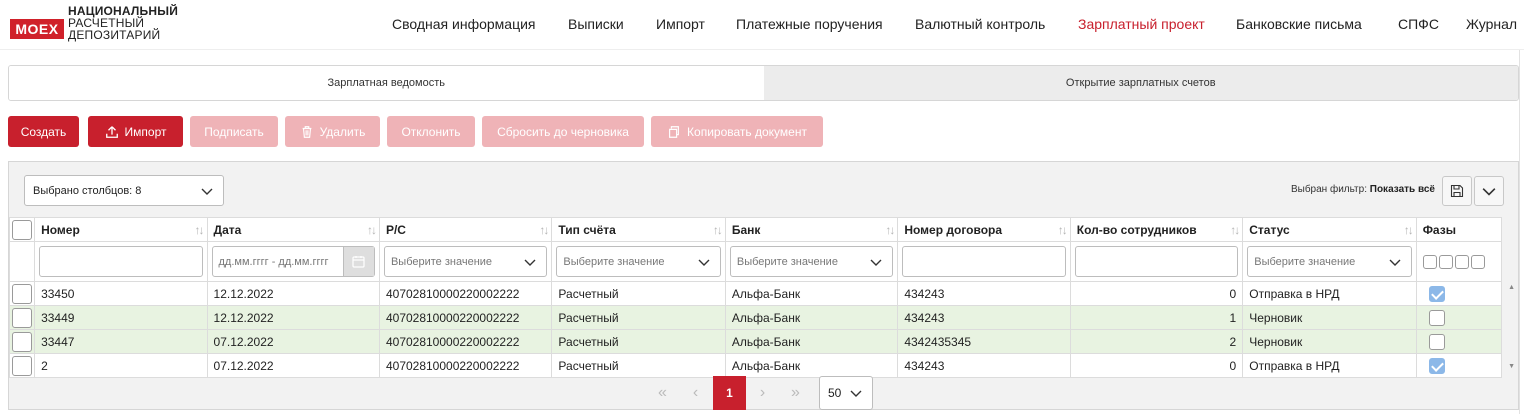 Image resolution: width=1524 pixels, height=414 pixels. Describe the element at coordinates (596, 24) in the screenshot. I see `nav-item-statements: Выписки` at that location.